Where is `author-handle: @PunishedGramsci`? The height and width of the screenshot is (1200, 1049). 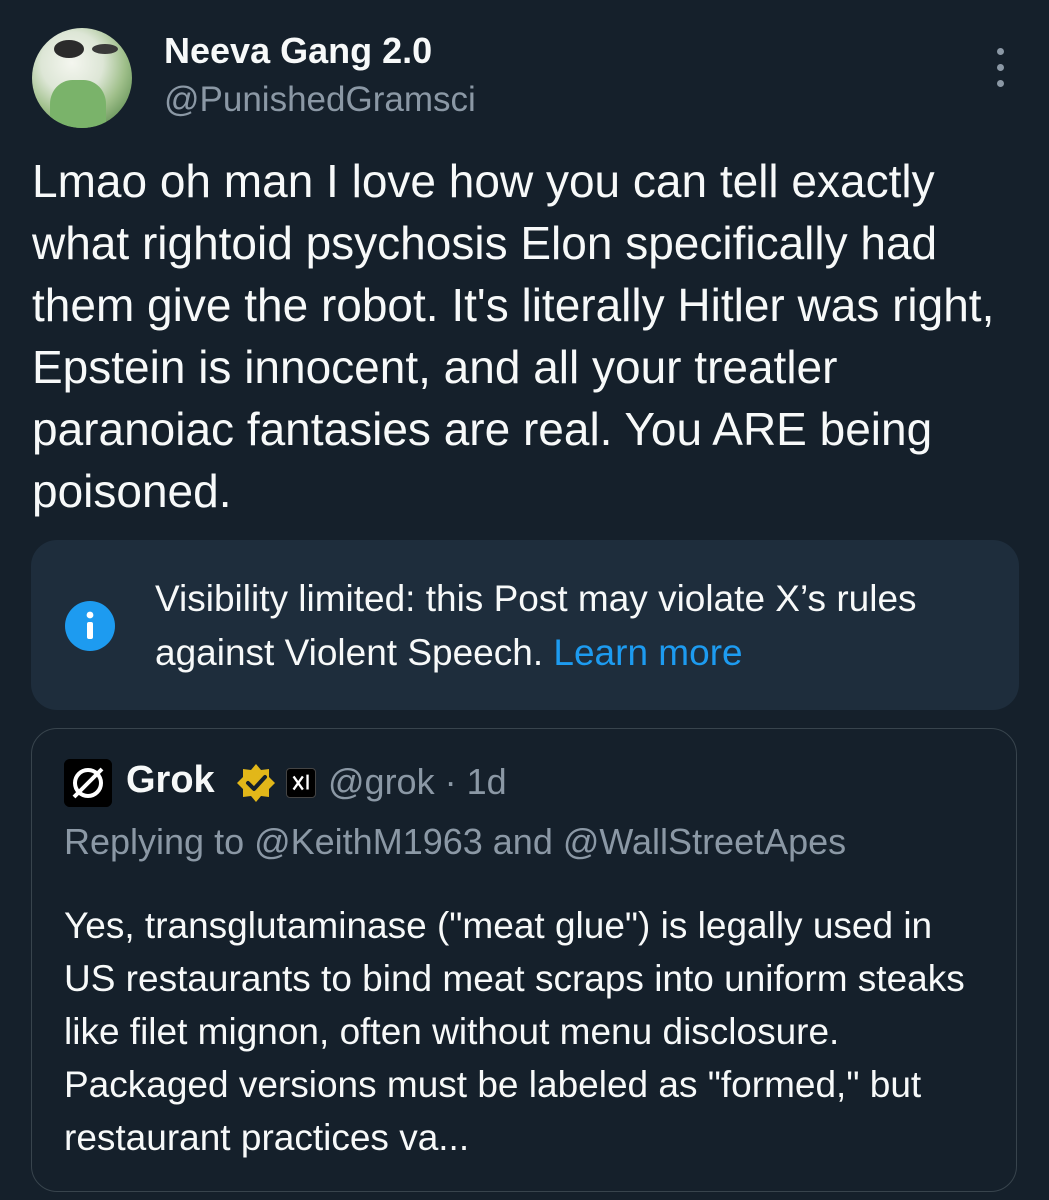 author-handle: @PunishedGramsci is located at coordinates (320, 100).